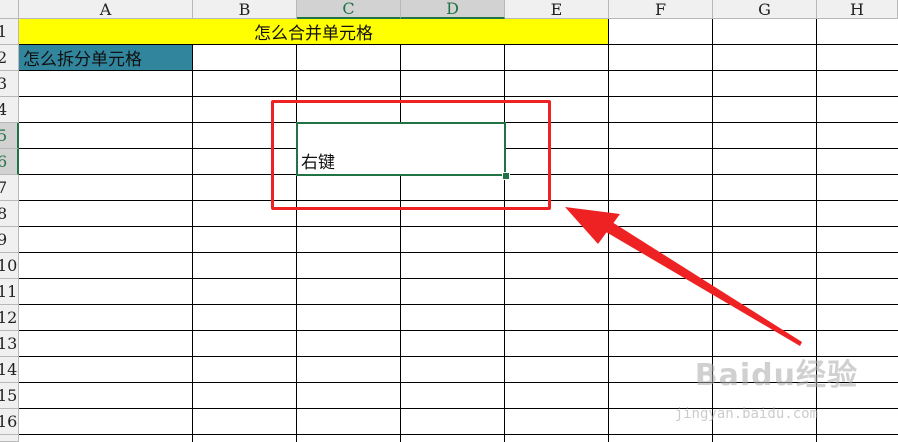  What do you see at coordinates (776, 375) in the screenshot?
I see `baidu-watermark: Baidu经验` at bounding box center [776, 375].